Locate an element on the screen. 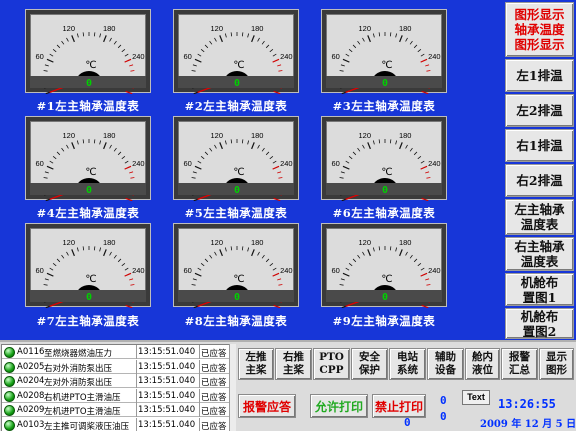 The height and width of the screenshot is (431, 576). nav-left-1-exhaust: 左1排温 is located at coordinates (539, 75).